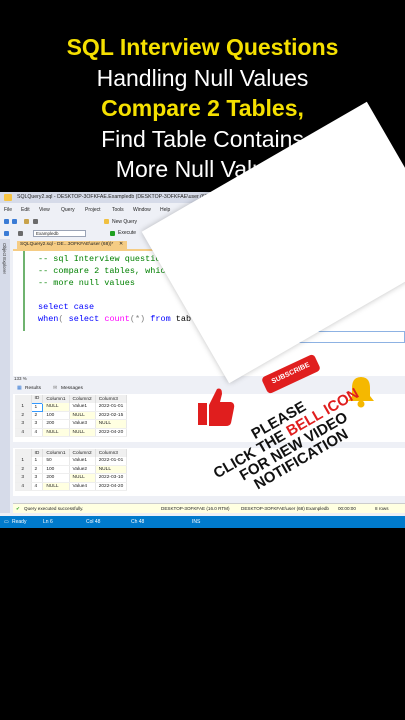 Image resolution: width=405 pixels, height=720 pixels. I want to click on change-connection-icon, so click(20, 233).